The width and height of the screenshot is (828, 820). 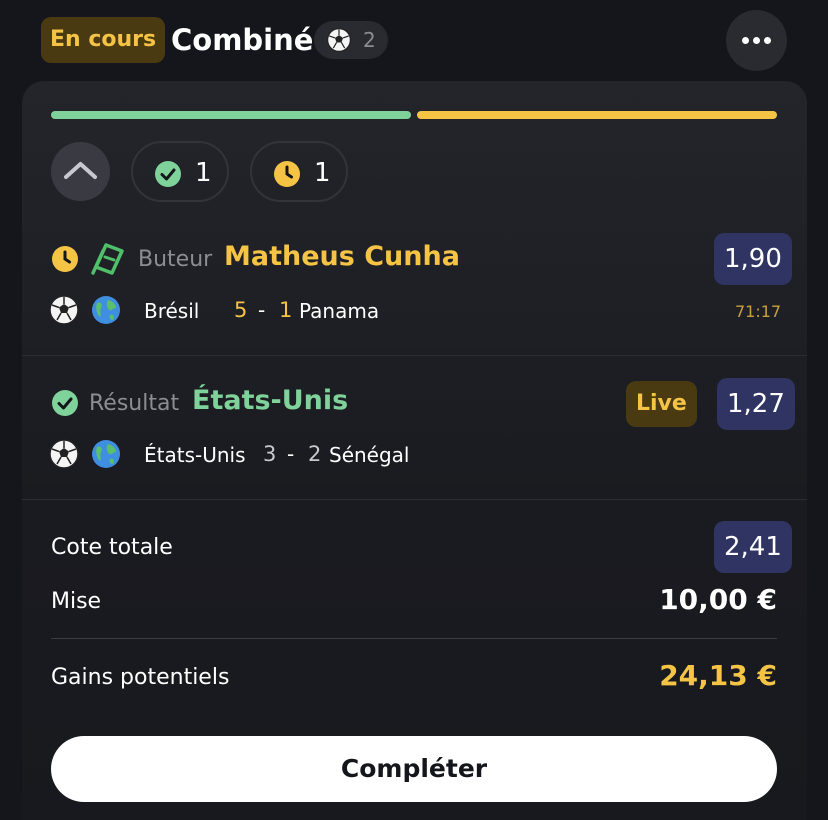 What do you see at coordinates (270, 454) in the screenshot?
I see `home-score: 3` at bounding box center [270, 454].